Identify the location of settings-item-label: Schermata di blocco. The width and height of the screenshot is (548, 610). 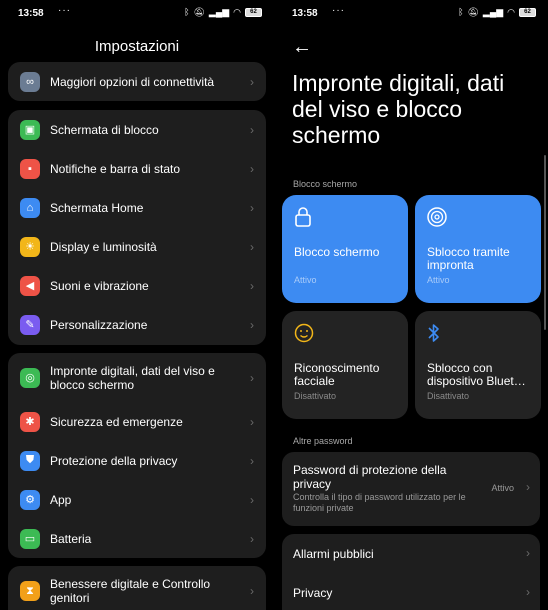
(104, 129).